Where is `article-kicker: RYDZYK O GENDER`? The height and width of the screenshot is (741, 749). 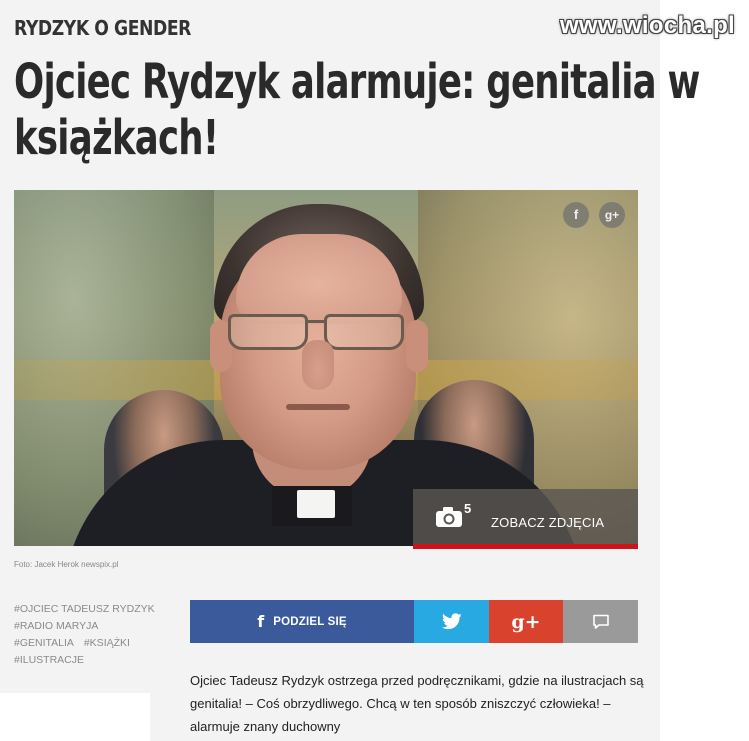 article-kicker: RYDZYK O GENDER is located at coordinates (102, 28).